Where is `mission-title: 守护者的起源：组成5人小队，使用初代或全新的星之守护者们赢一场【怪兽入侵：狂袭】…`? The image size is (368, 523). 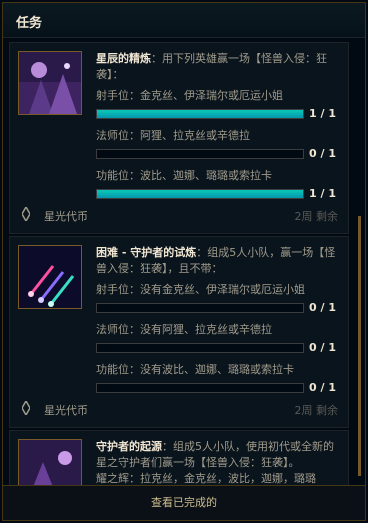
mission-title: 守护者的起源：组成5人小队，使用初代或全新的星之守护者们赢一场【怪兽入侵：狂袭】… is located at coordinates (218, 462).